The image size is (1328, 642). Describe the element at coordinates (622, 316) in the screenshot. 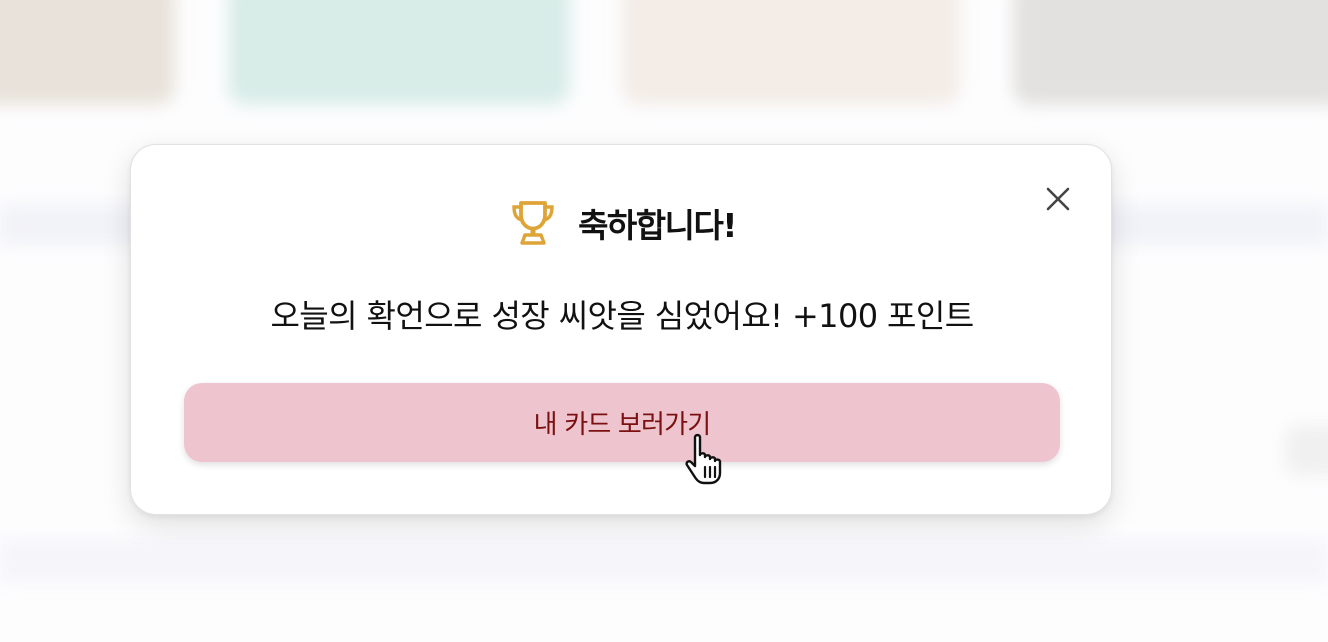

I see `dialog-message: 오늘의 확언으로 성장 씨앗을 심었어요! +100 포인트` at that location.